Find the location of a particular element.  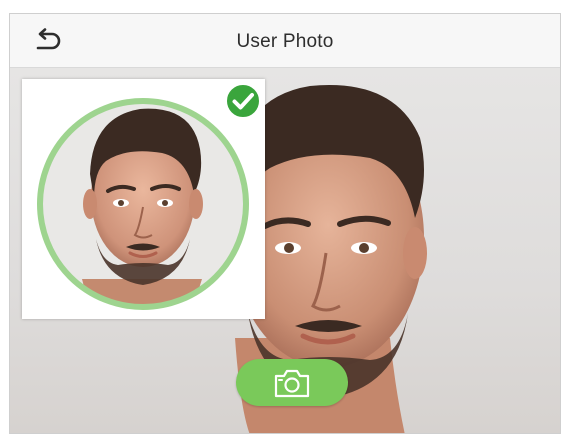

page-title: User Photo is located at coordinates (285, 41).